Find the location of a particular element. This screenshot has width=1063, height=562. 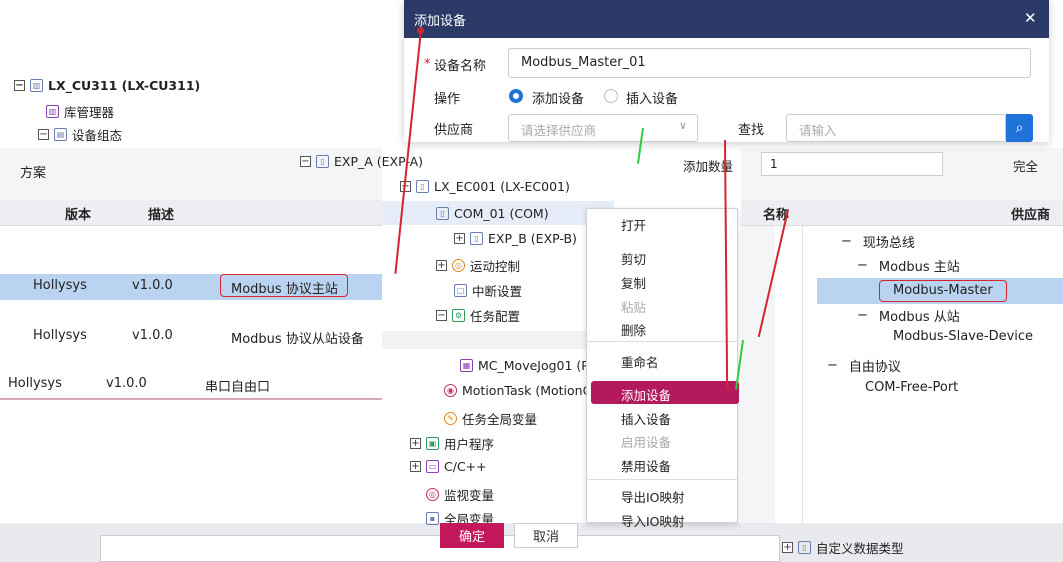

config-icon: ▤ is located at coordinates (60, 134).